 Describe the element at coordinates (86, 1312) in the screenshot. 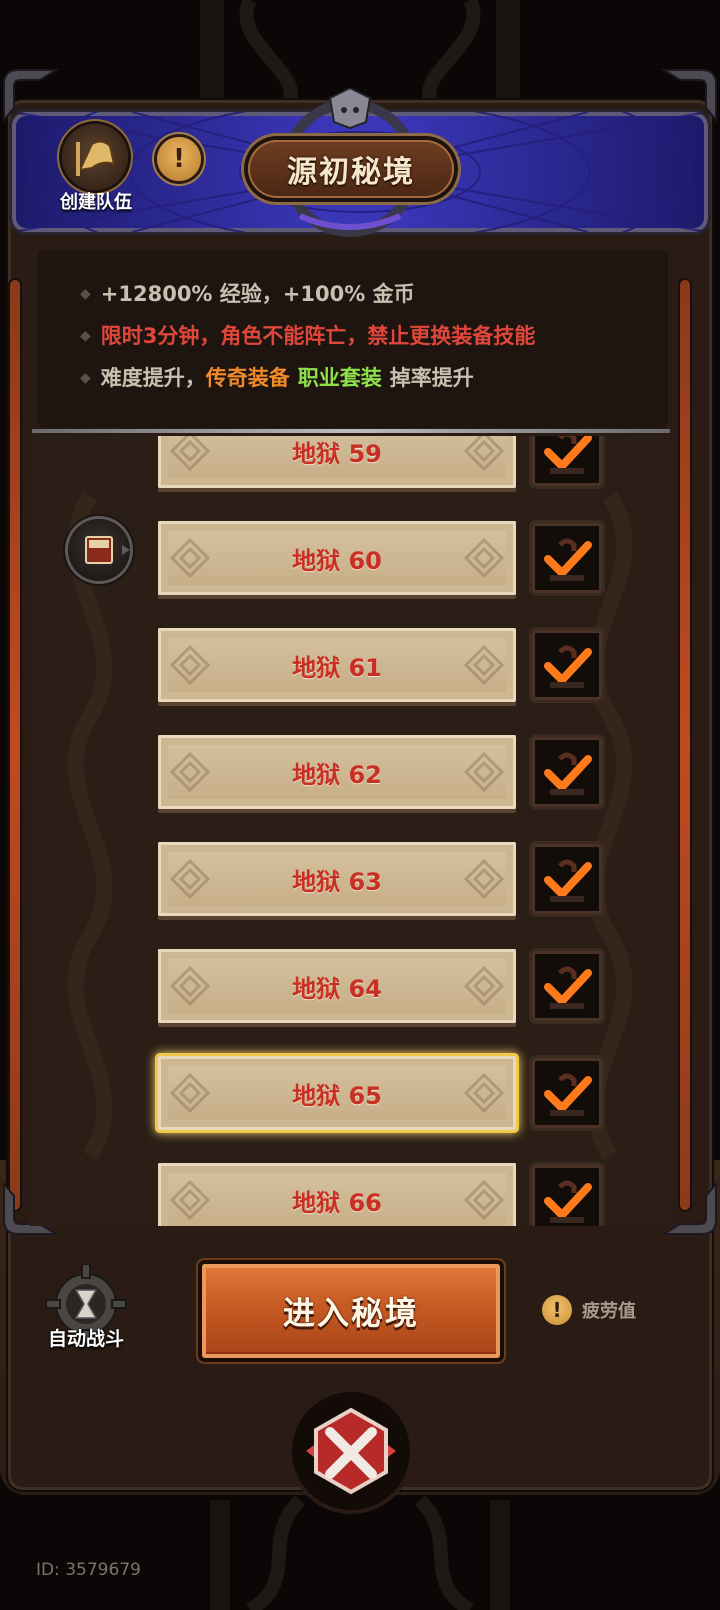

I see `auto-fight-button: 自动战斗` at that location.